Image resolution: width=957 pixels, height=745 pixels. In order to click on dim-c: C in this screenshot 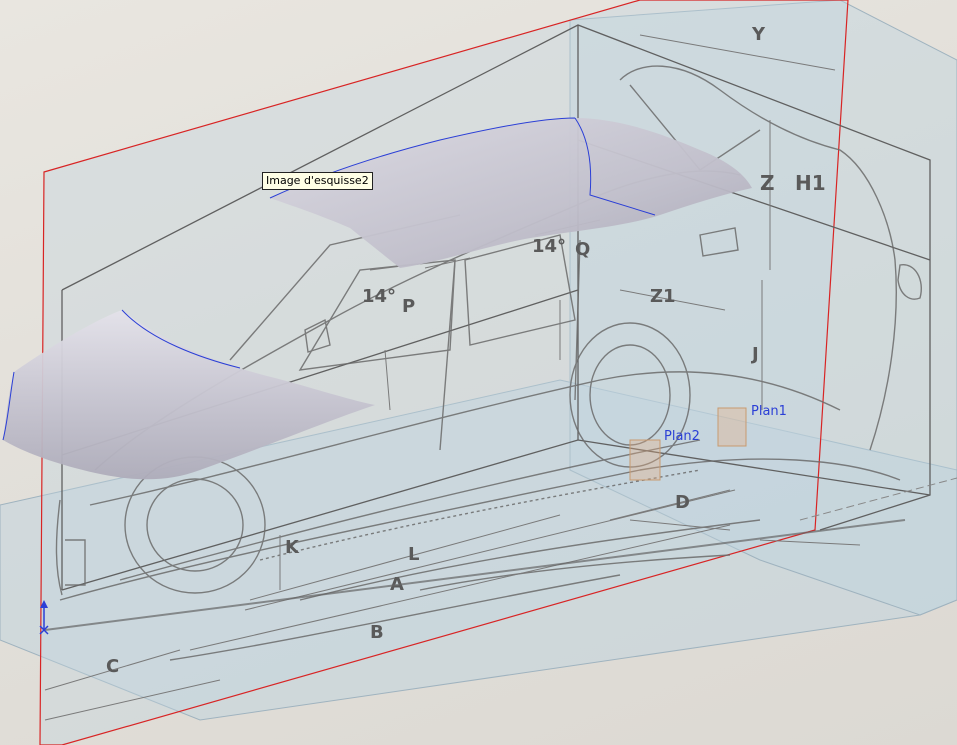, I will do `click(112, 666)`.